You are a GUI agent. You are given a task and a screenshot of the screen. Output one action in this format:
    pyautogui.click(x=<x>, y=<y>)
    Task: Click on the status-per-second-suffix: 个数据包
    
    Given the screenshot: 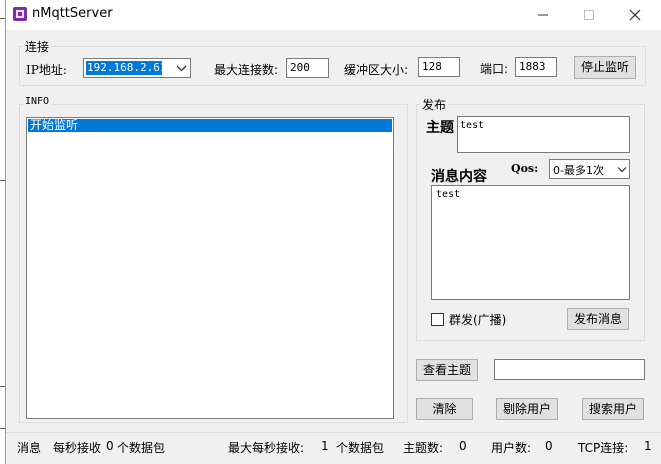 What is the action you would take?
    pyautogui.click(x=141, y=448)
    